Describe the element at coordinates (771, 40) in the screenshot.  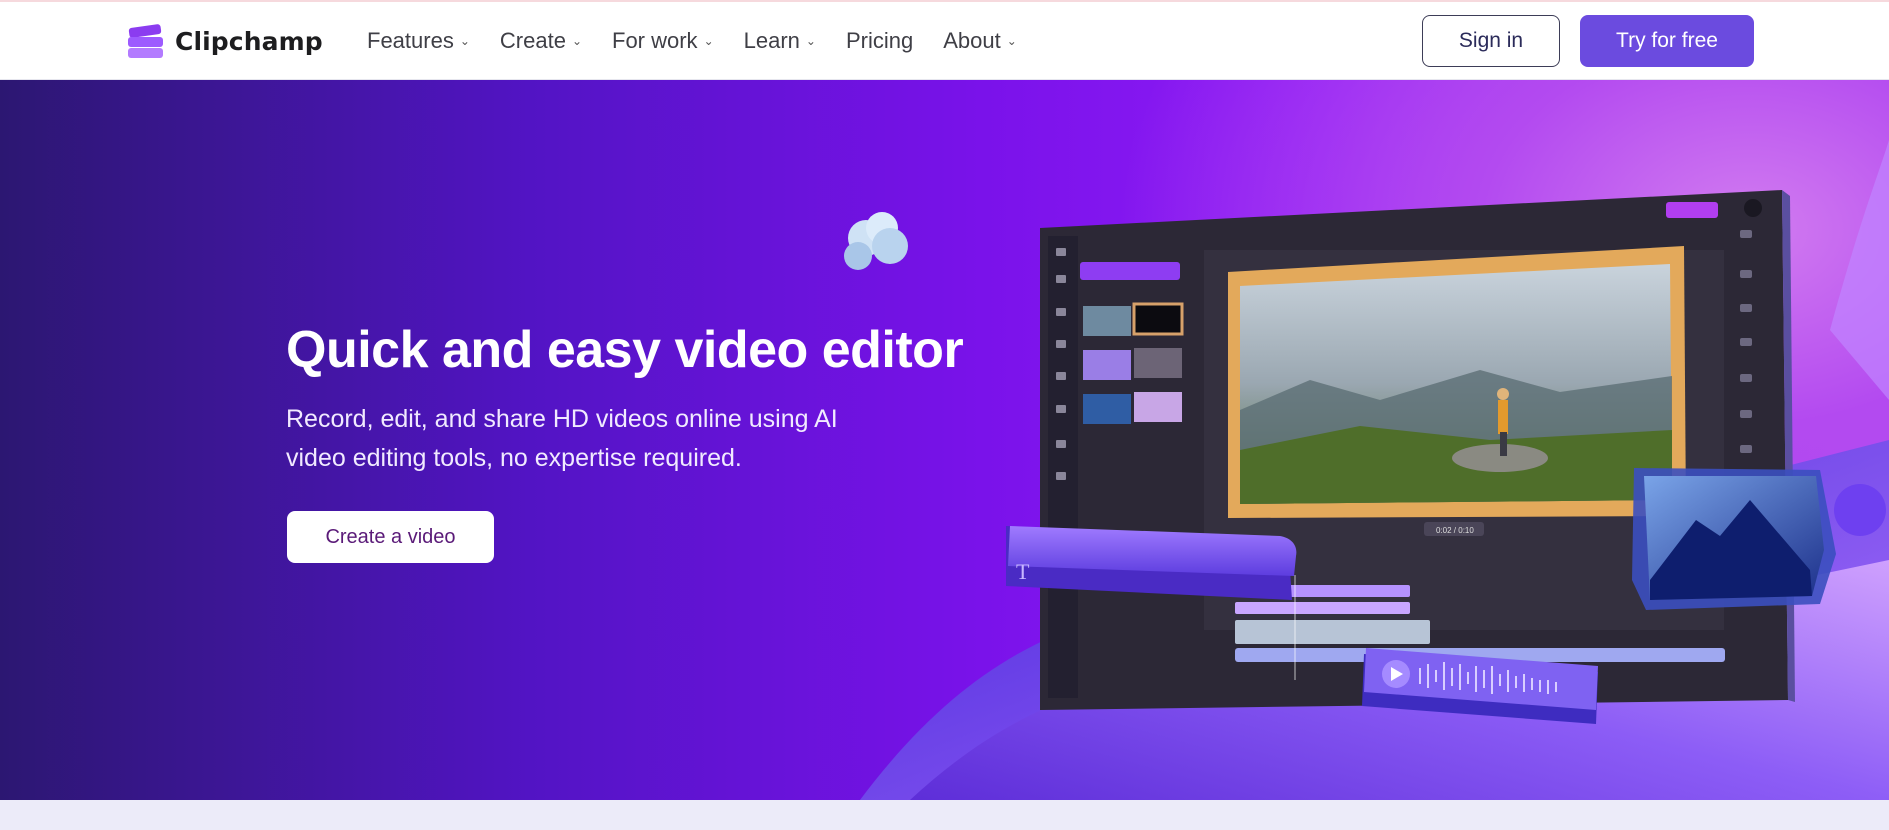
I see `nav-item-label: Learn` at that location.